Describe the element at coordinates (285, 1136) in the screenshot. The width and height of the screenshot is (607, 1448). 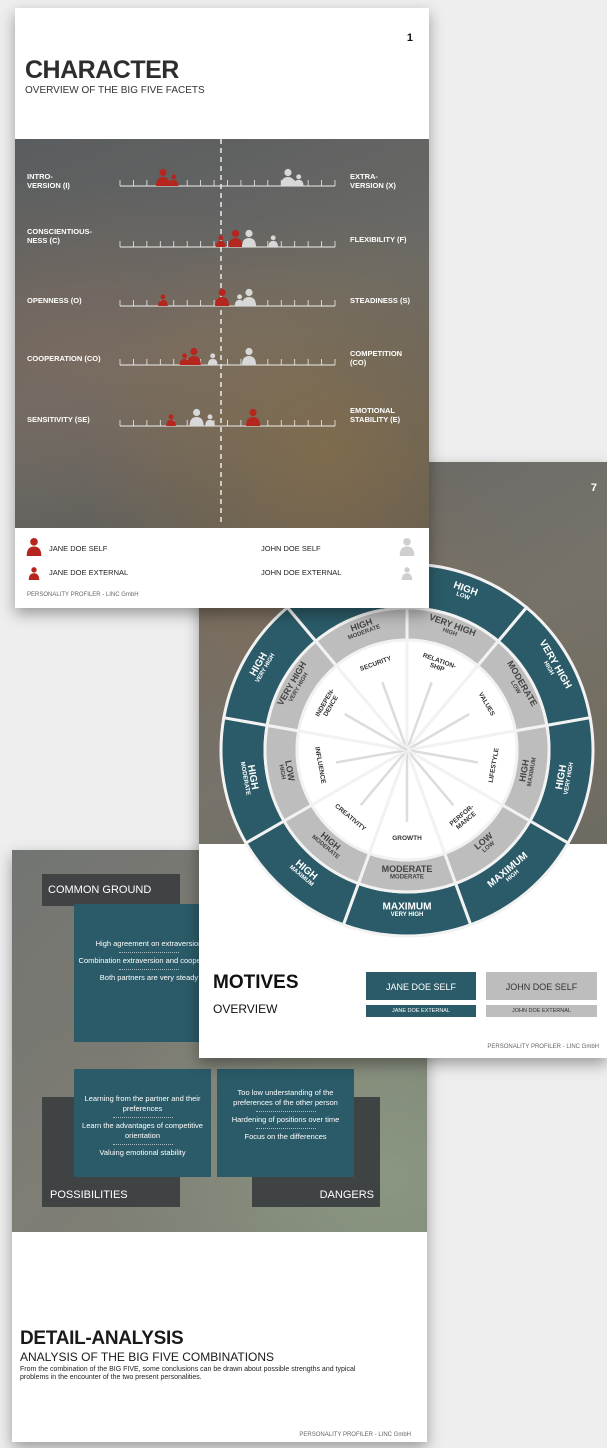
I see `dangers-item: Focus on the differences` at that location.